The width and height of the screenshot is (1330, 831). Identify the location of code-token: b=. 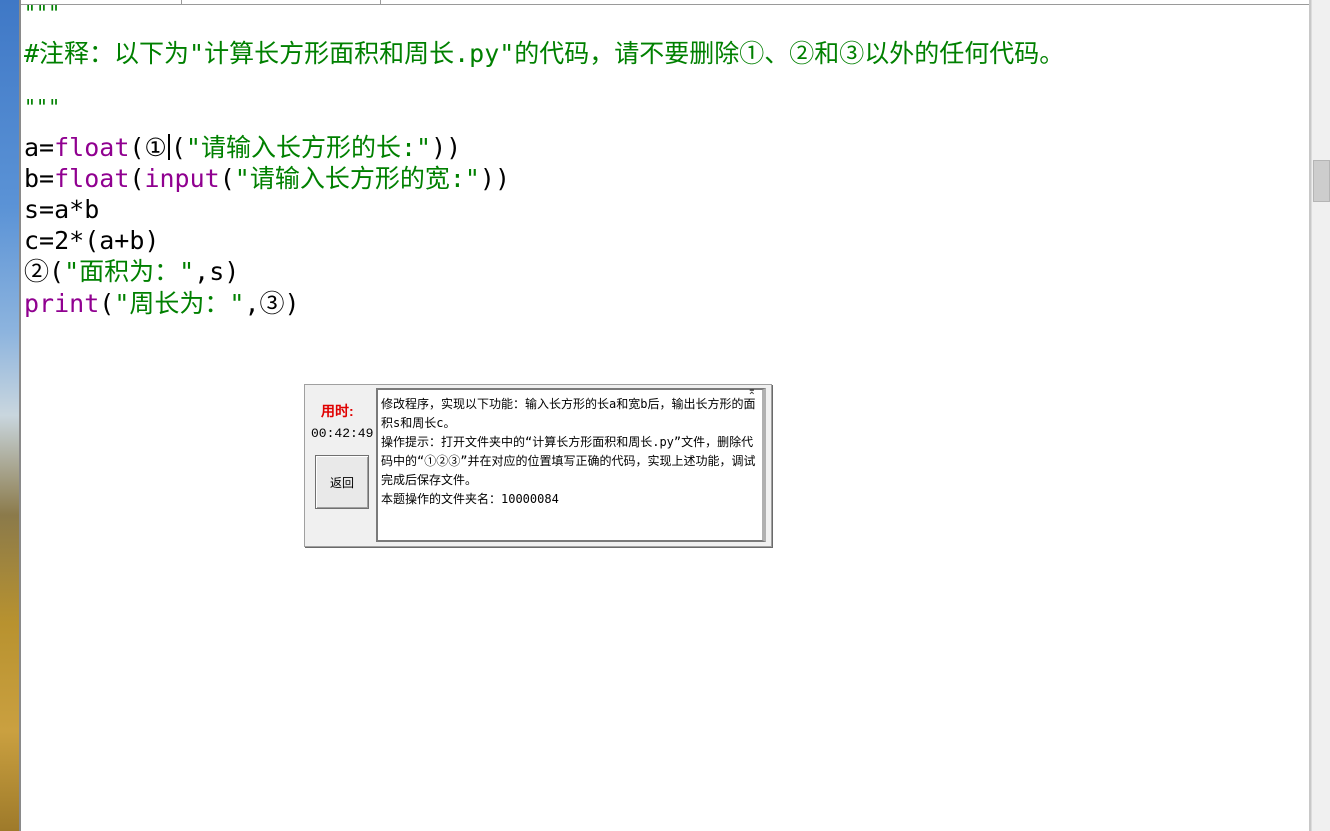
(39, 178).